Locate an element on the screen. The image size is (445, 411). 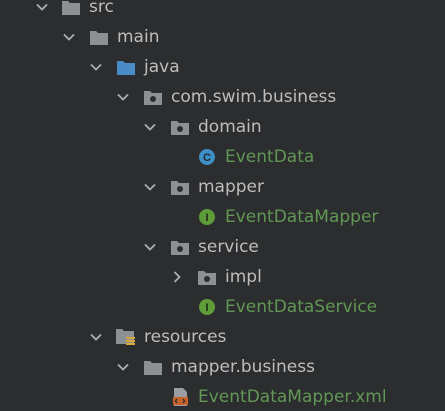
tree-item-label: main is located at coordinates (138, 37).